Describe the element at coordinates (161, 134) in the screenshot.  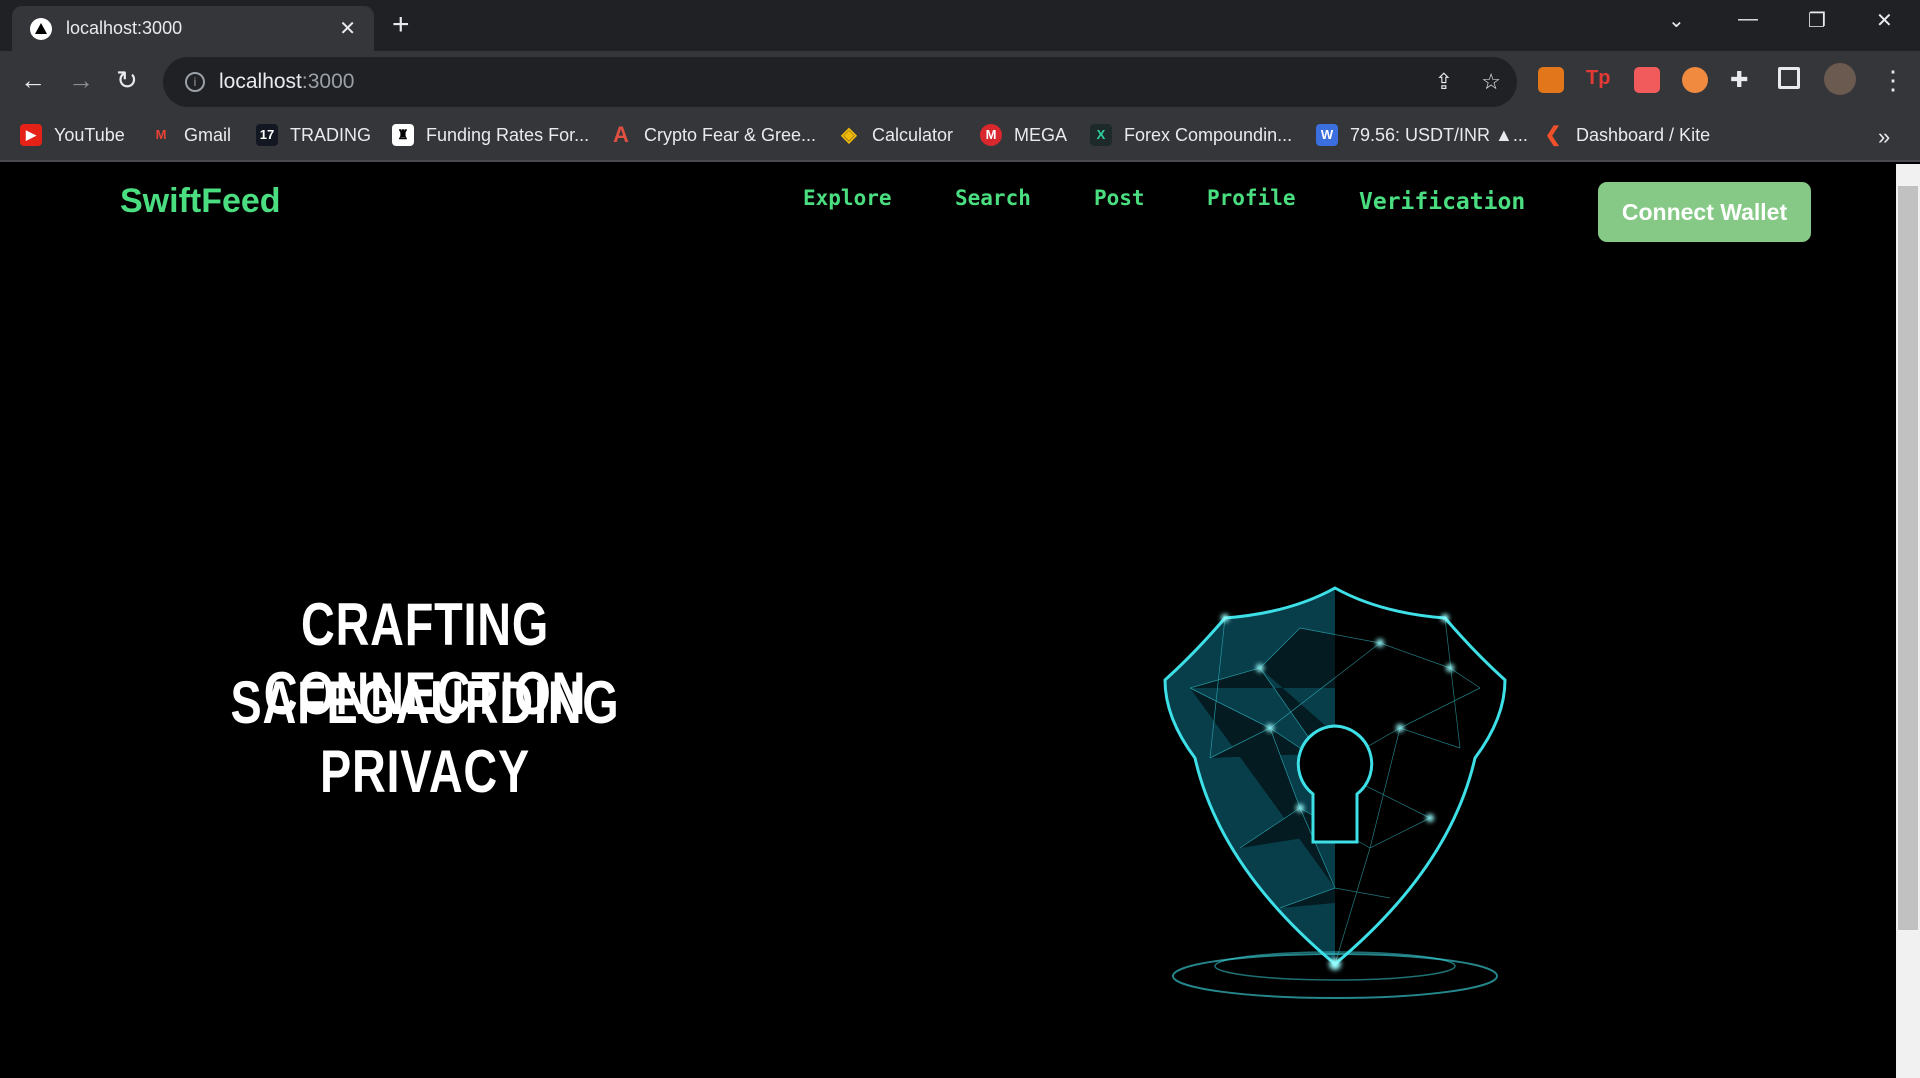
I see `gmail-icon: M` at that location.